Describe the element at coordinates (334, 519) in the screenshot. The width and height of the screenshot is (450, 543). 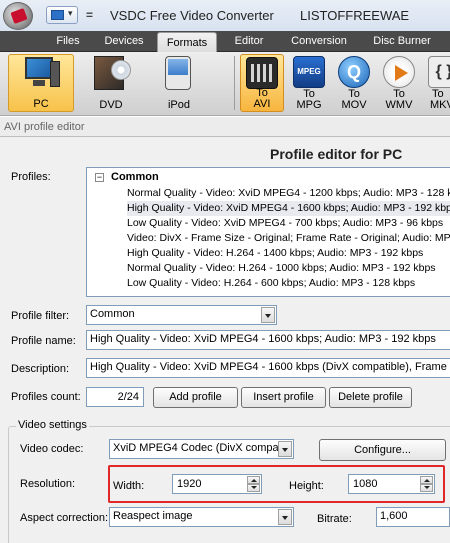
I see `bitrate-label: Bitrate:` at that location.